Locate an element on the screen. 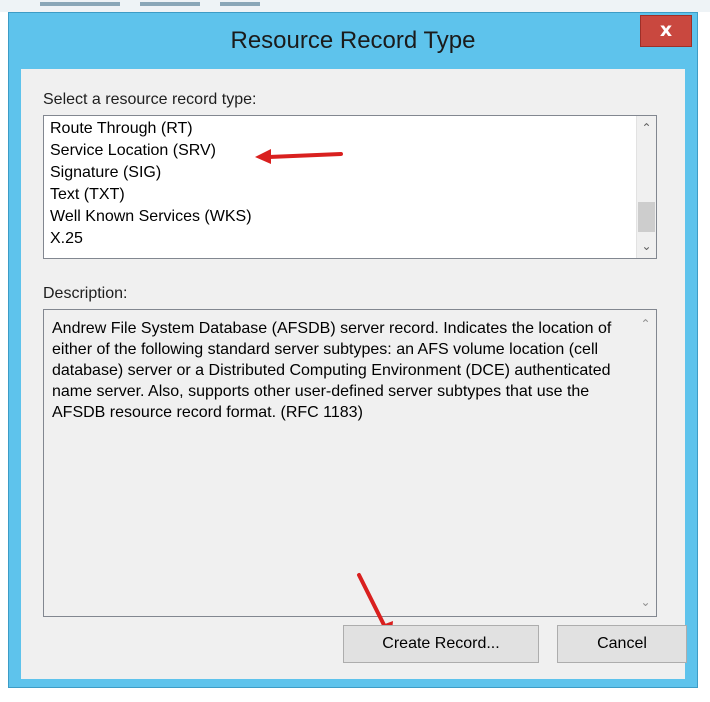 The image size is (710, 702). title-bar: Resource Record Type x is located at coordinates (353, 41).